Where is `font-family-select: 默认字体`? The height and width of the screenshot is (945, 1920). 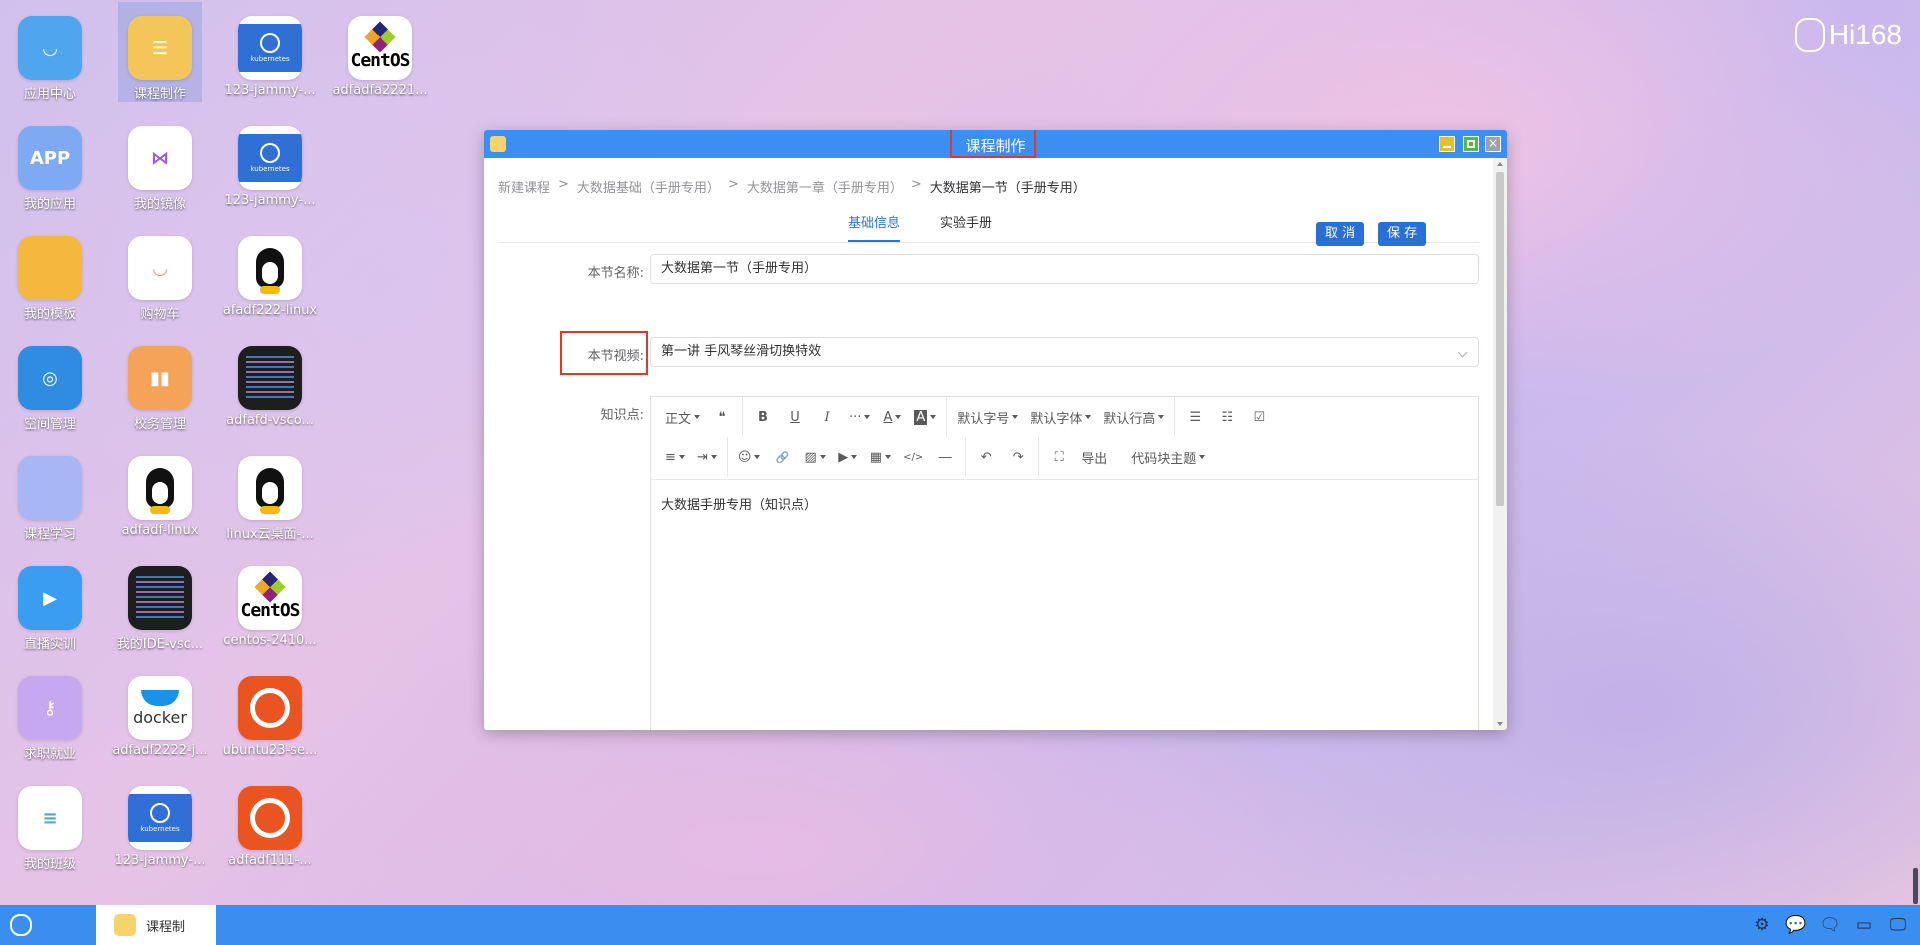 font-family-select: 默认字体 is located at coordinates (1060, 417).